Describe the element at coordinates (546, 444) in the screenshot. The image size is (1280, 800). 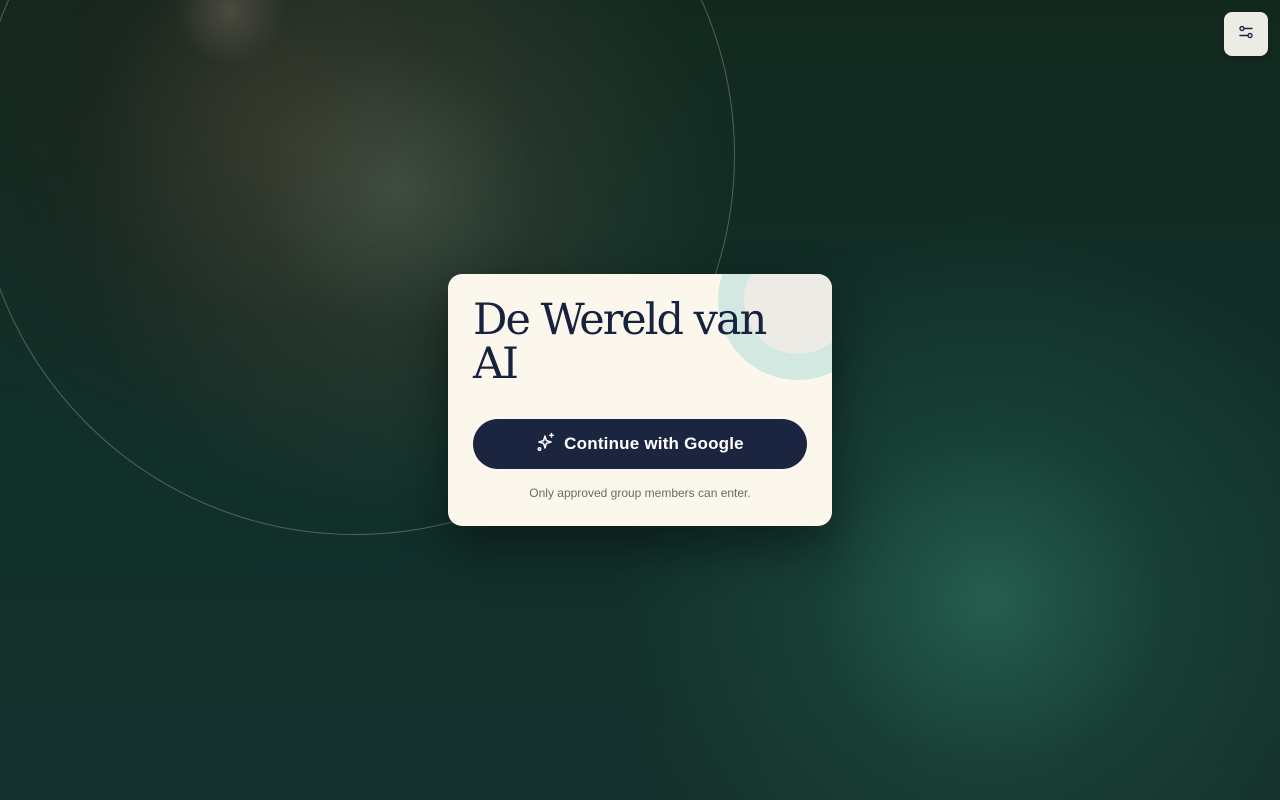
I see `sparkles-icon` at that location.